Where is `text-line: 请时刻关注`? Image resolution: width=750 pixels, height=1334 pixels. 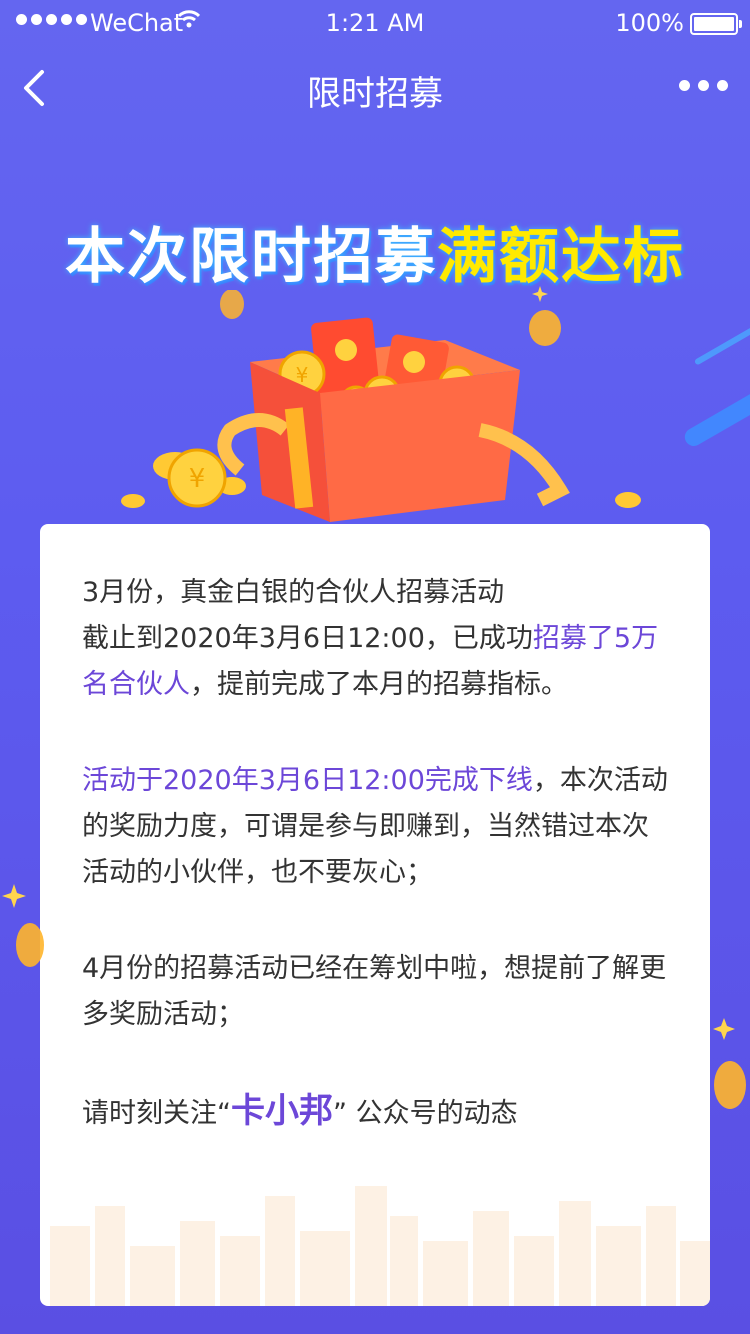
text-line: 请时刻关注 is located at coordinates (149, 1113).